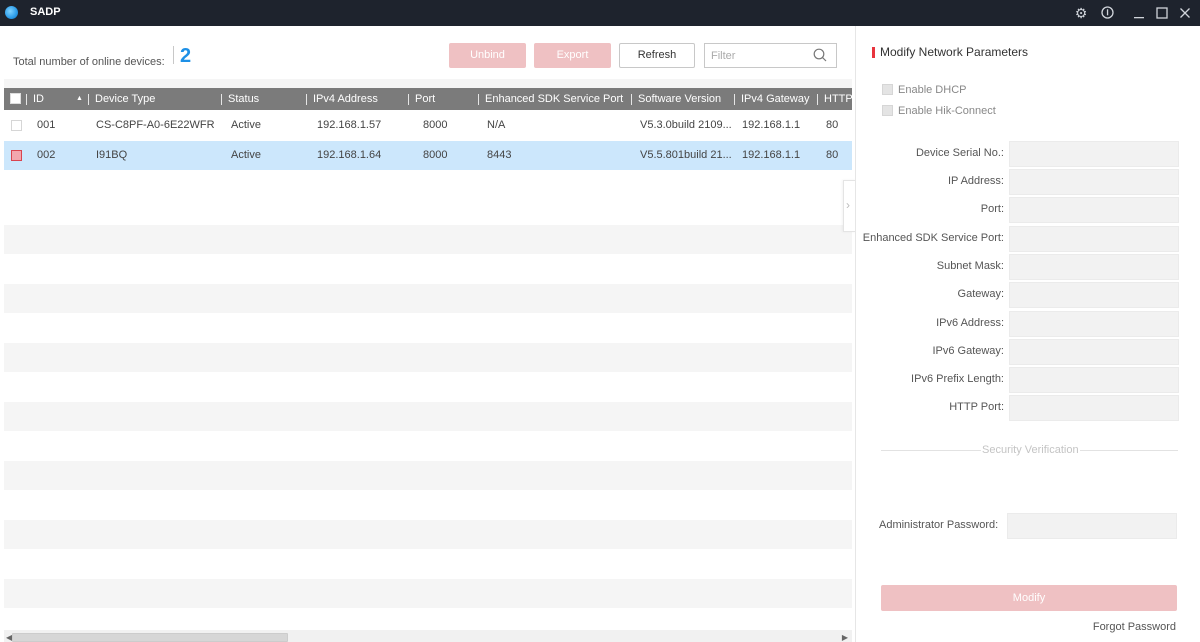  I want to click on table-top-spacer, so click(428, 83).